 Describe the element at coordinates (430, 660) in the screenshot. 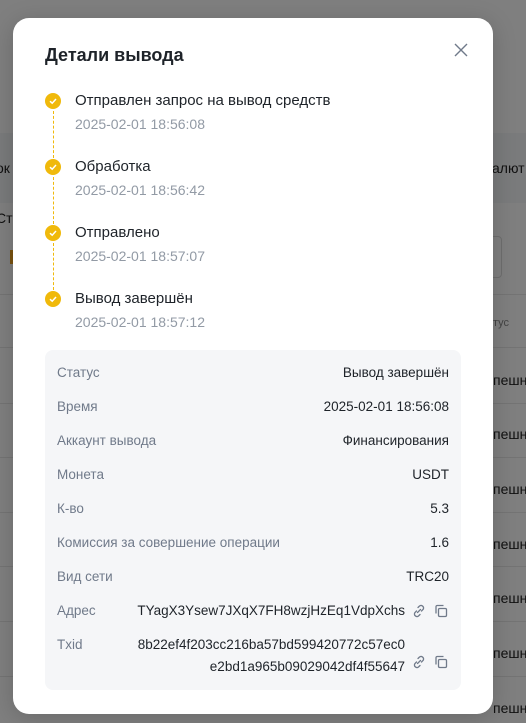

I see `txid-actions` at that location.